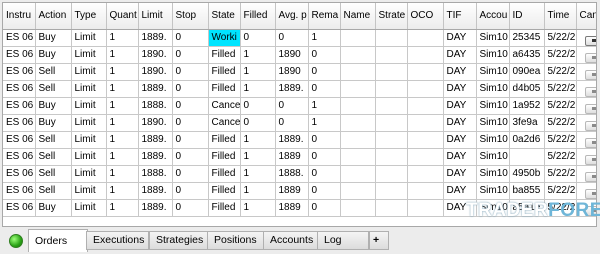  I want to click on order-cell: 3fe9a, so click(527, 123).